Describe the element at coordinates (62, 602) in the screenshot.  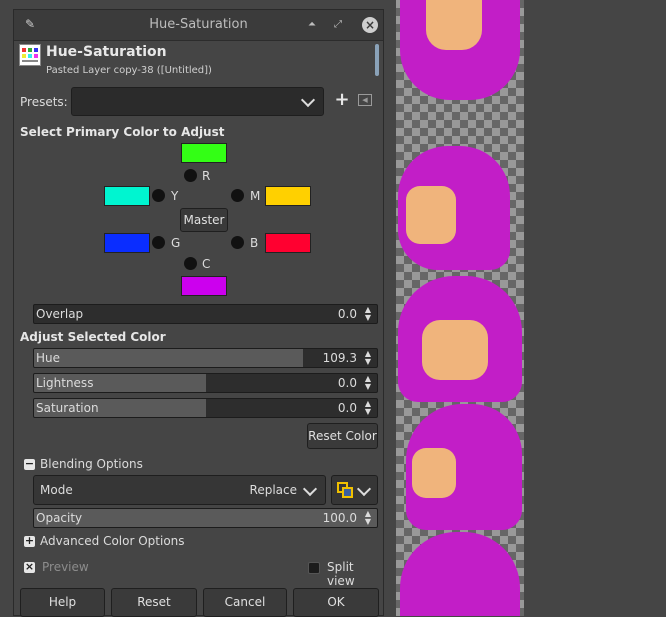
I see `help-button: Help` at that location.